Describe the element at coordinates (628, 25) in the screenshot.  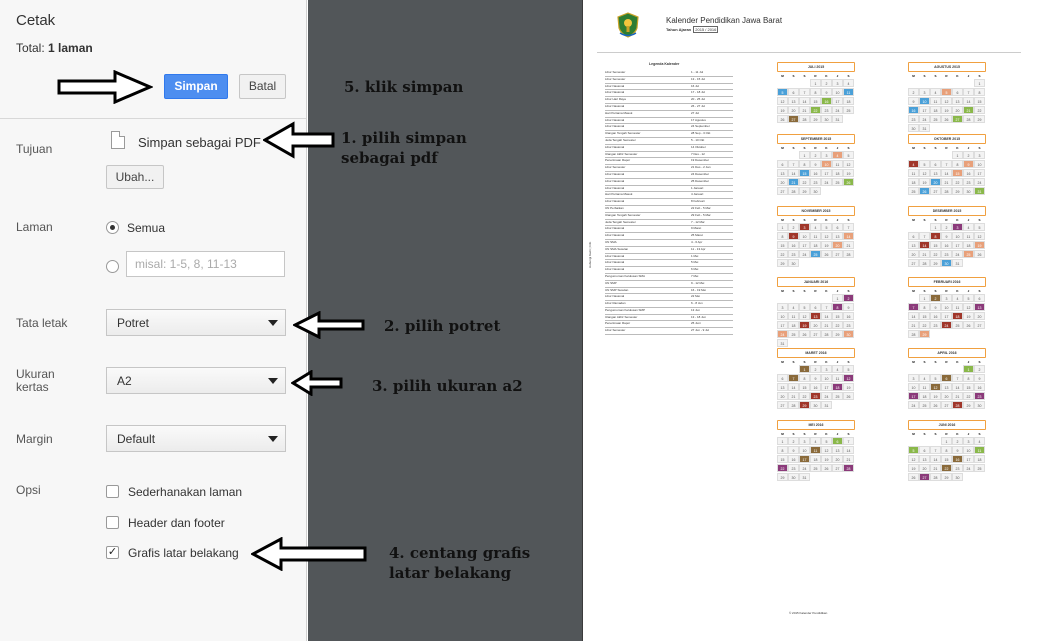
I see `west-java-emblem-icon` at that location.